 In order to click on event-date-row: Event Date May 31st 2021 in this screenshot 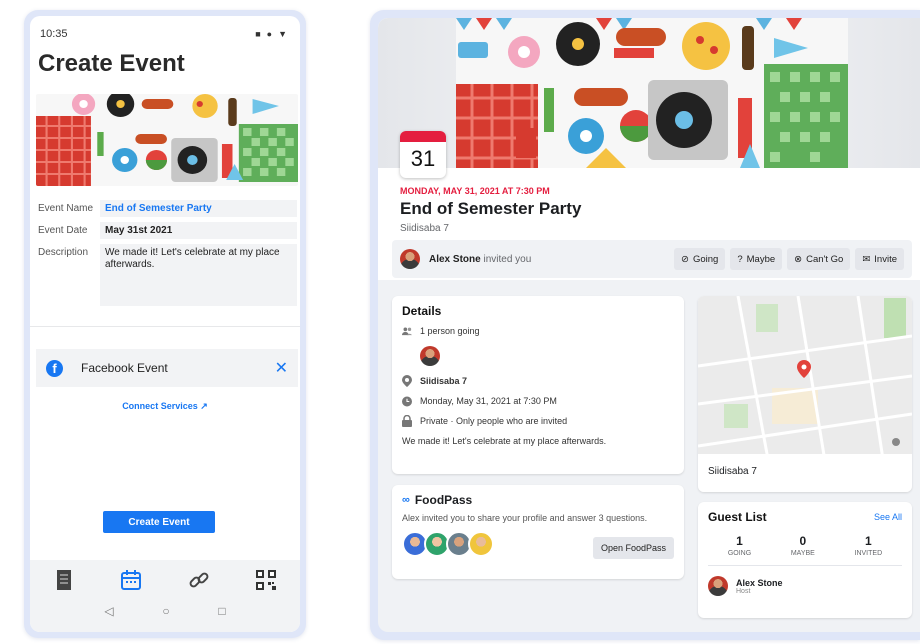, I will do `click(169, 230)`.